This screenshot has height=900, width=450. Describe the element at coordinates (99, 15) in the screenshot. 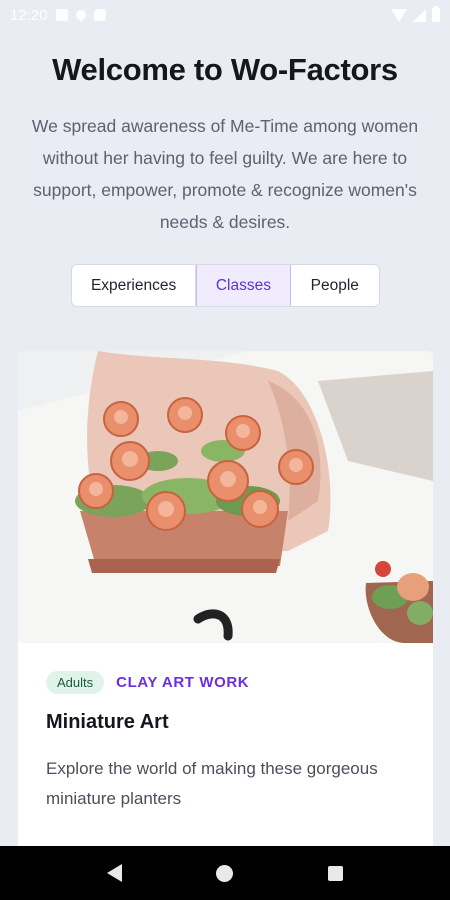

I see `sd-card-icon` at that location.